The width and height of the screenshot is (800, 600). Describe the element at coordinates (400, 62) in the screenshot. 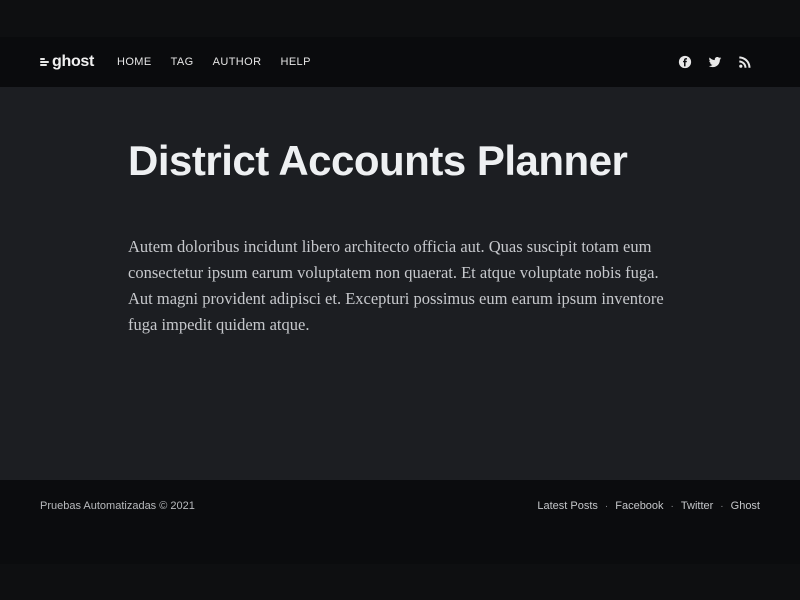

I see `site-header: ghost HOME TAG AUTHOR HELP` at that location.